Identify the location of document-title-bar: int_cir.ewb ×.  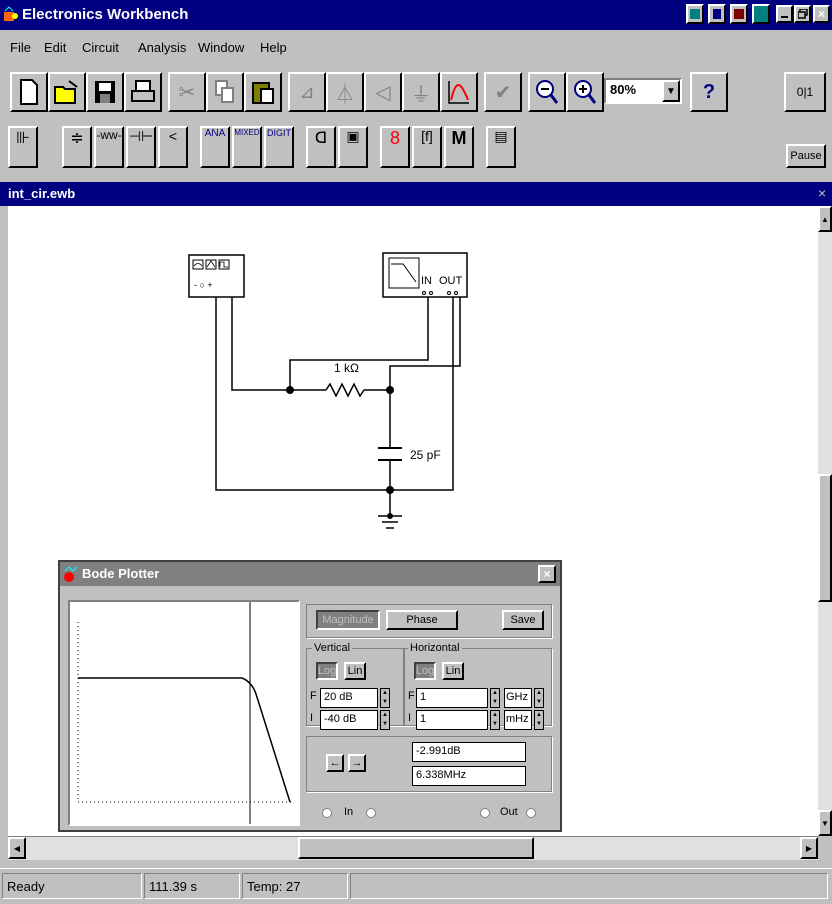
(416, 194).